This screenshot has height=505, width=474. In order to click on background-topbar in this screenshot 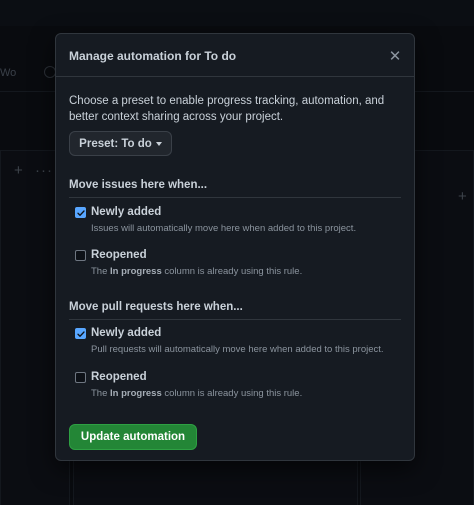, I will do `click(237, 13)`.